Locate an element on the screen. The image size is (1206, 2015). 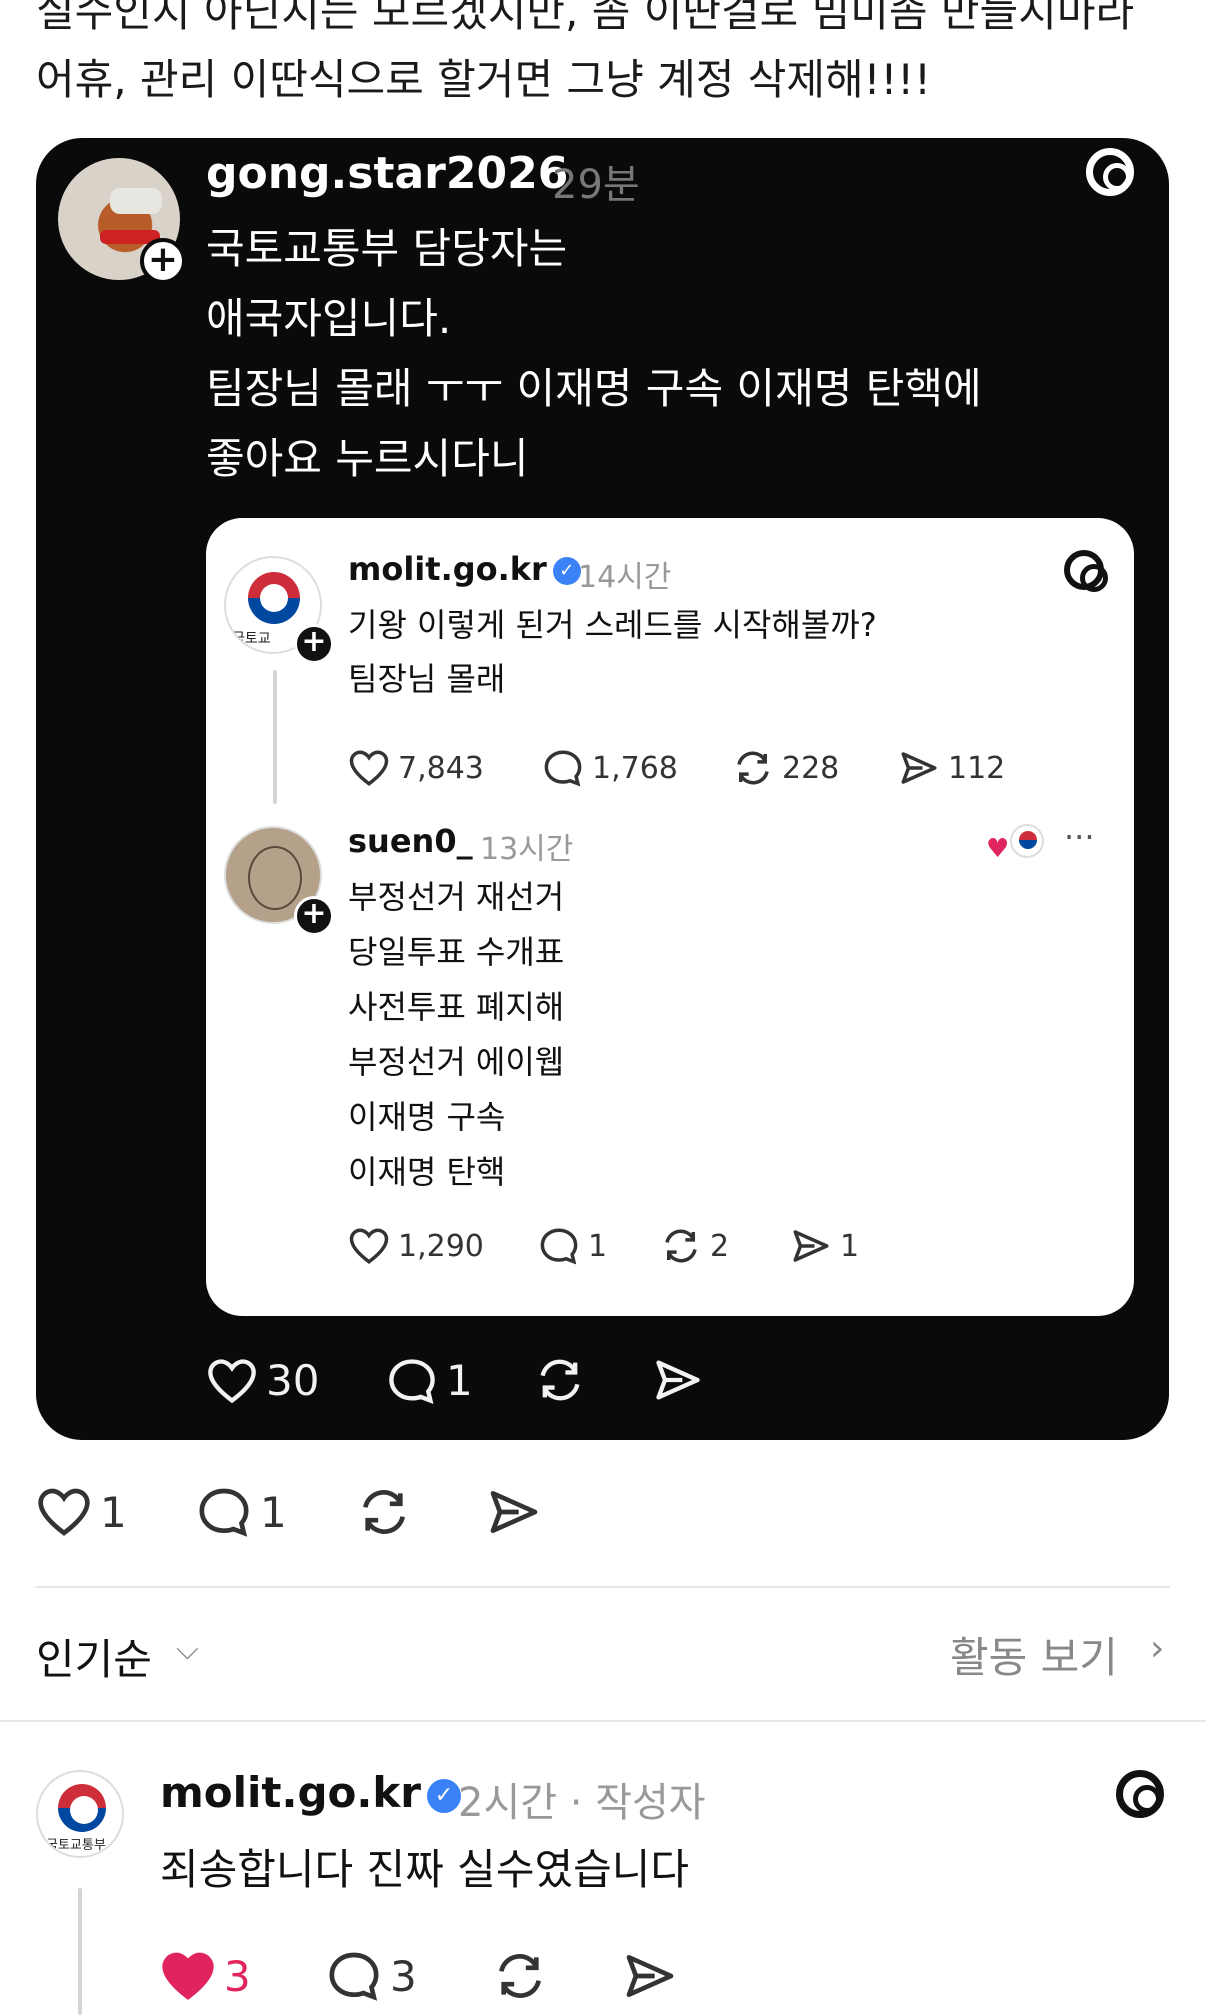
liked-by-avatar is located at coordinates (1027, 841).